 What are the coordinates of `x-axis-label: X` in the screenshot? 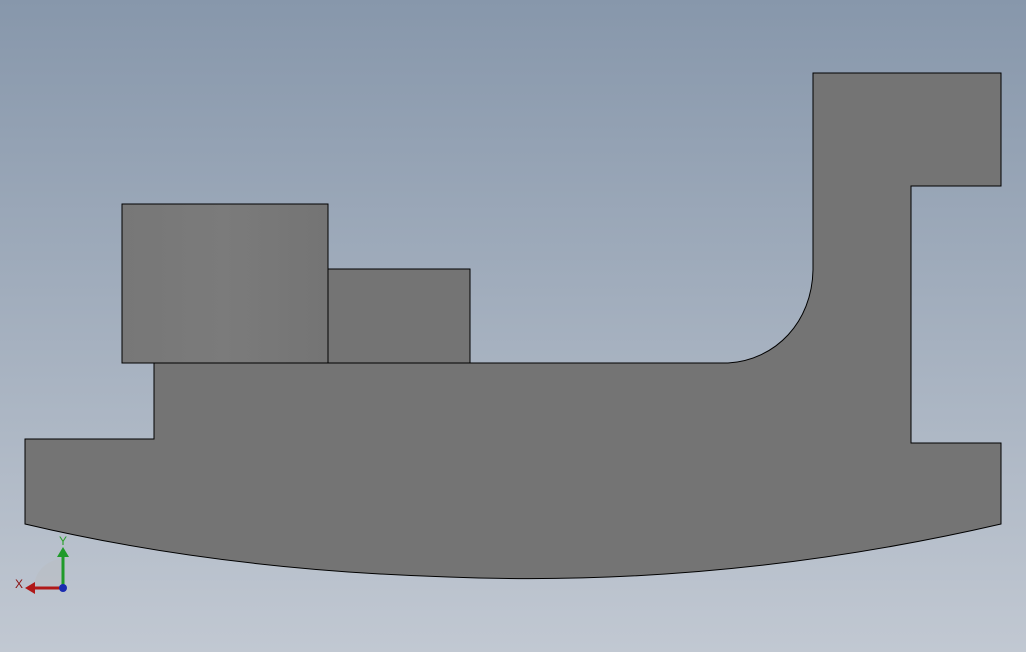 It's located at (19, 584).